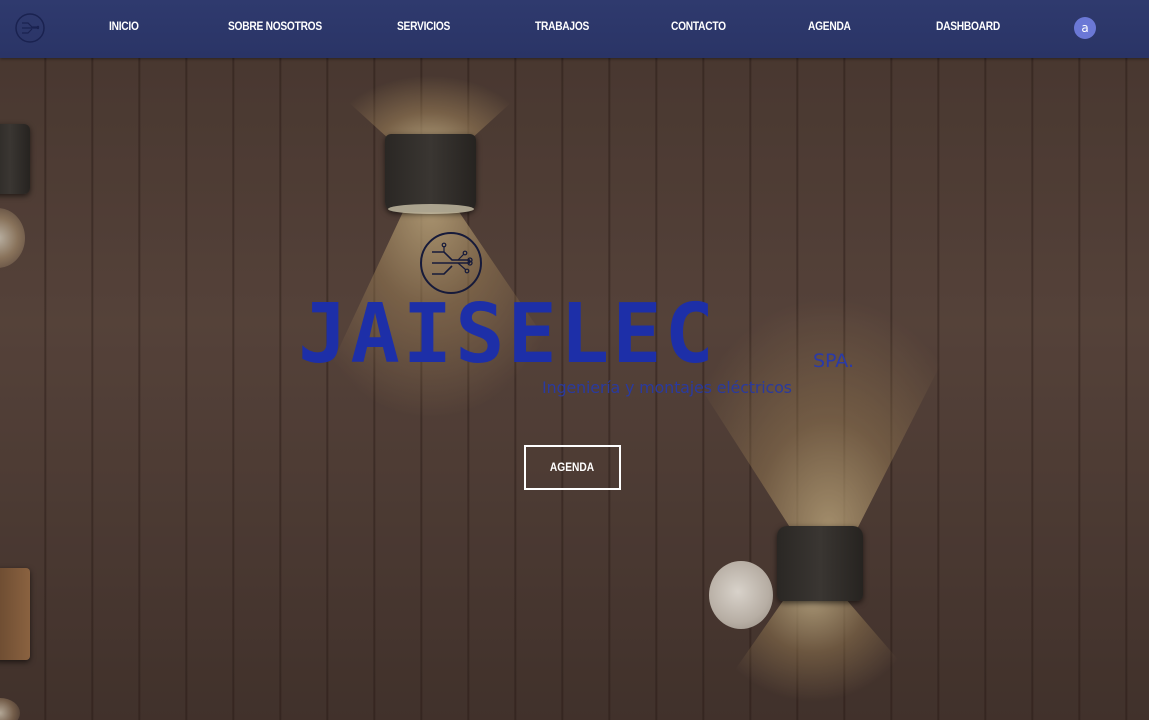 Image resolution: width=1149 pixels, height=720 pixels. I want to click on brand-name: JAISELEC, so click(507, 334).